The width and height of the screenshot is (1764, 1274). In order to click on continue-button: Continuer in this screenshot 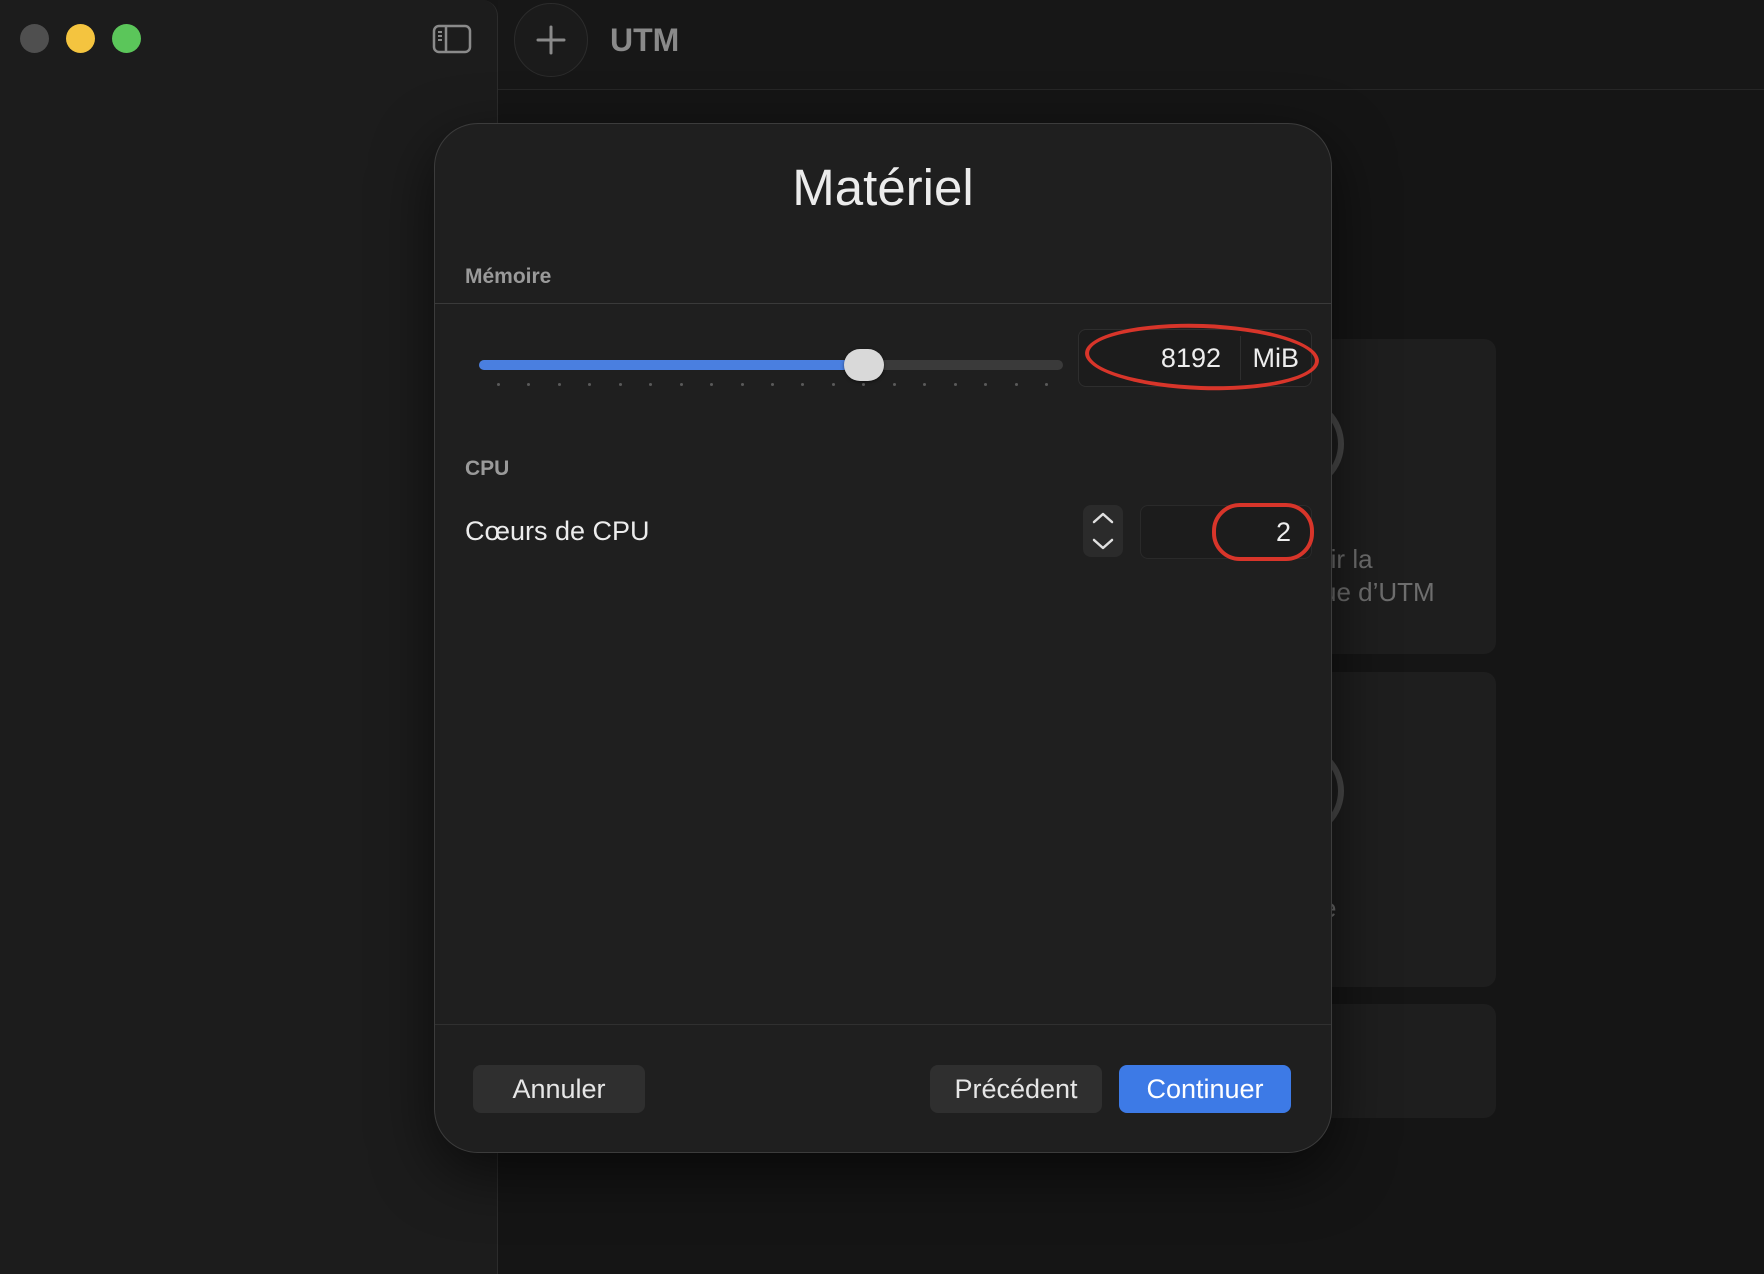, I will do `click(1205, 1089)`.